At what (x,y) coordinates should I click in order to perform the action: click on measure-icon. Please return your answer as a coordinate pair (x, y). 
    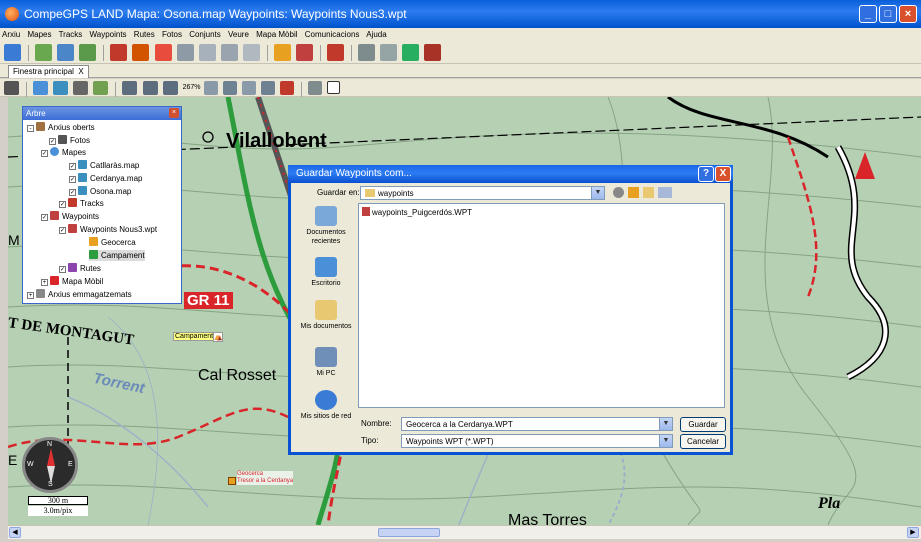
    Looking at the image, I should click on (267, 88).